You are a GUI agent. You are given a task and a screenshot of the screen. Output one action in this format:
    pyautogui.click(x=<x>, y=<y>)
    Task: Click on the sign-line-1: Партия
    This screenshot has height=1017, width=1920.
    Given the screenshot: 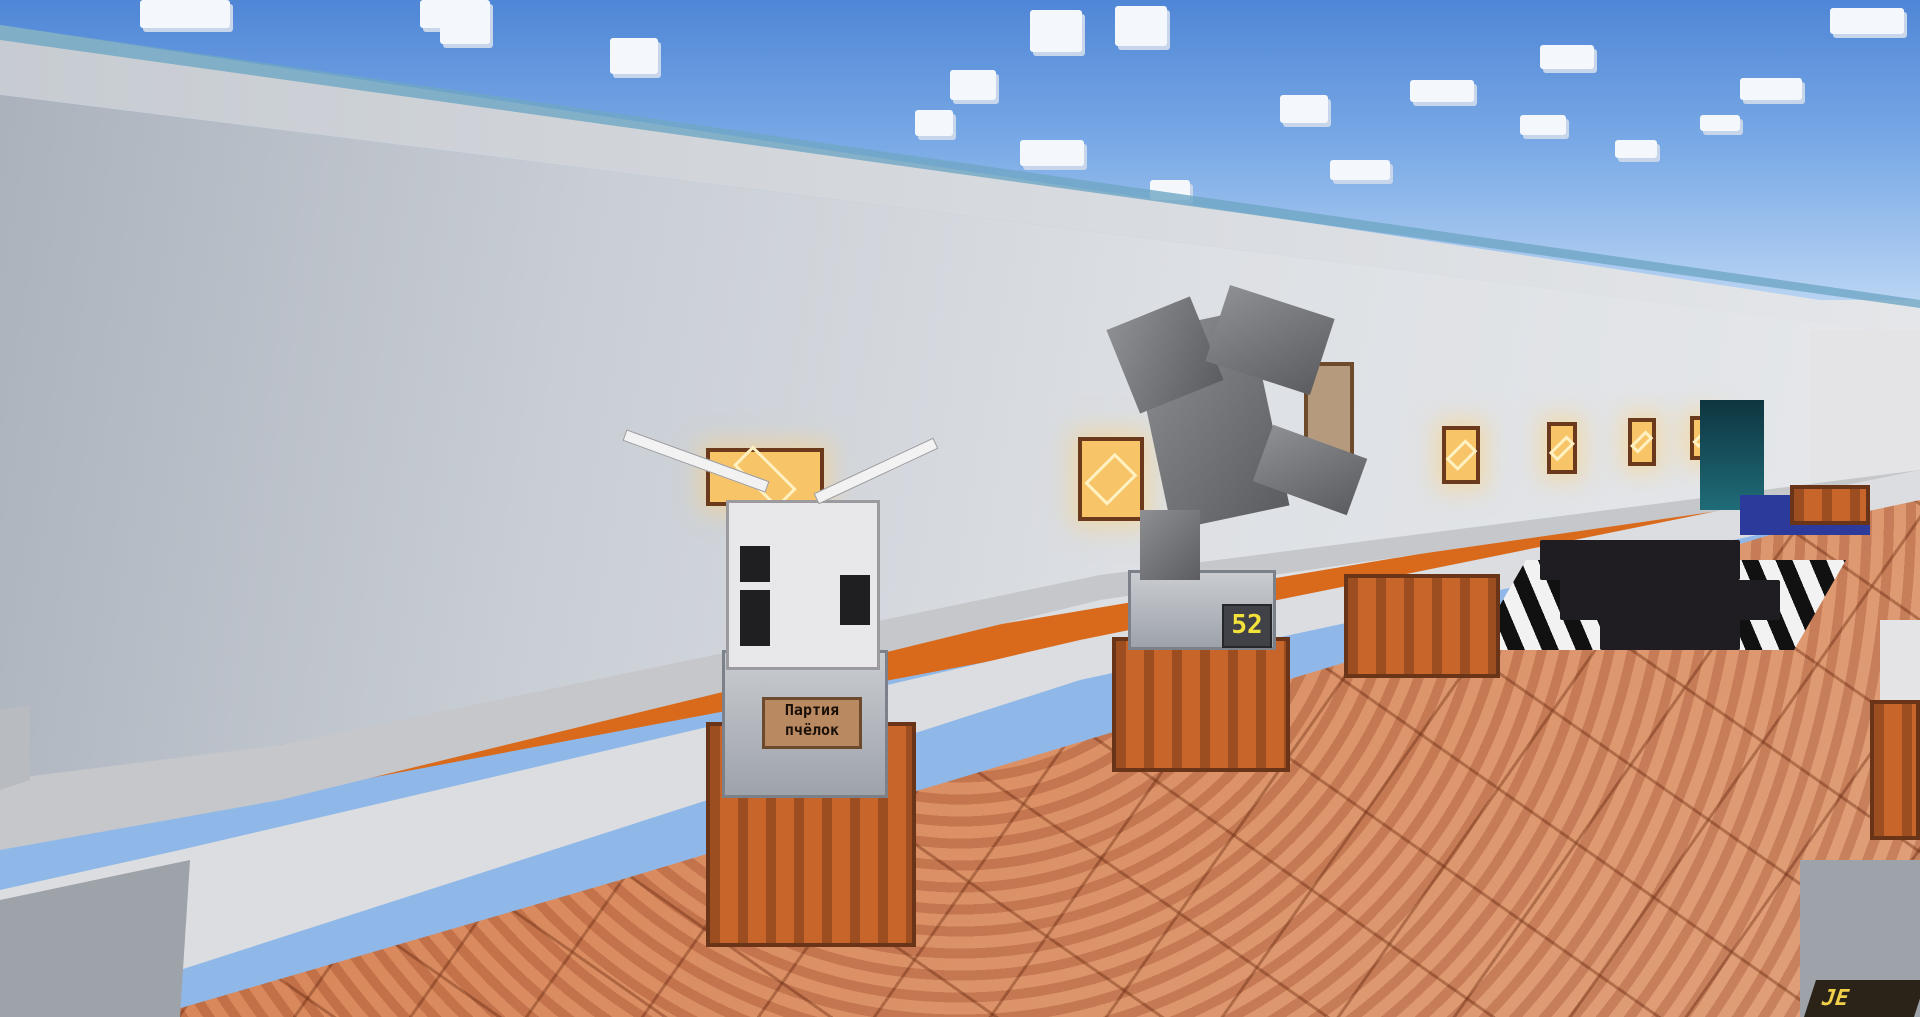 What is the action you would take?
    pyautogui.click(x=812, y=710)
    